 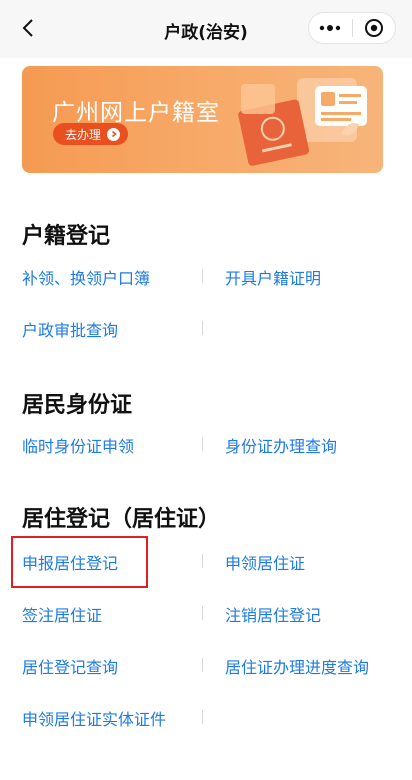 I want to click on more-dots-icon, so click(x=330, y=28).